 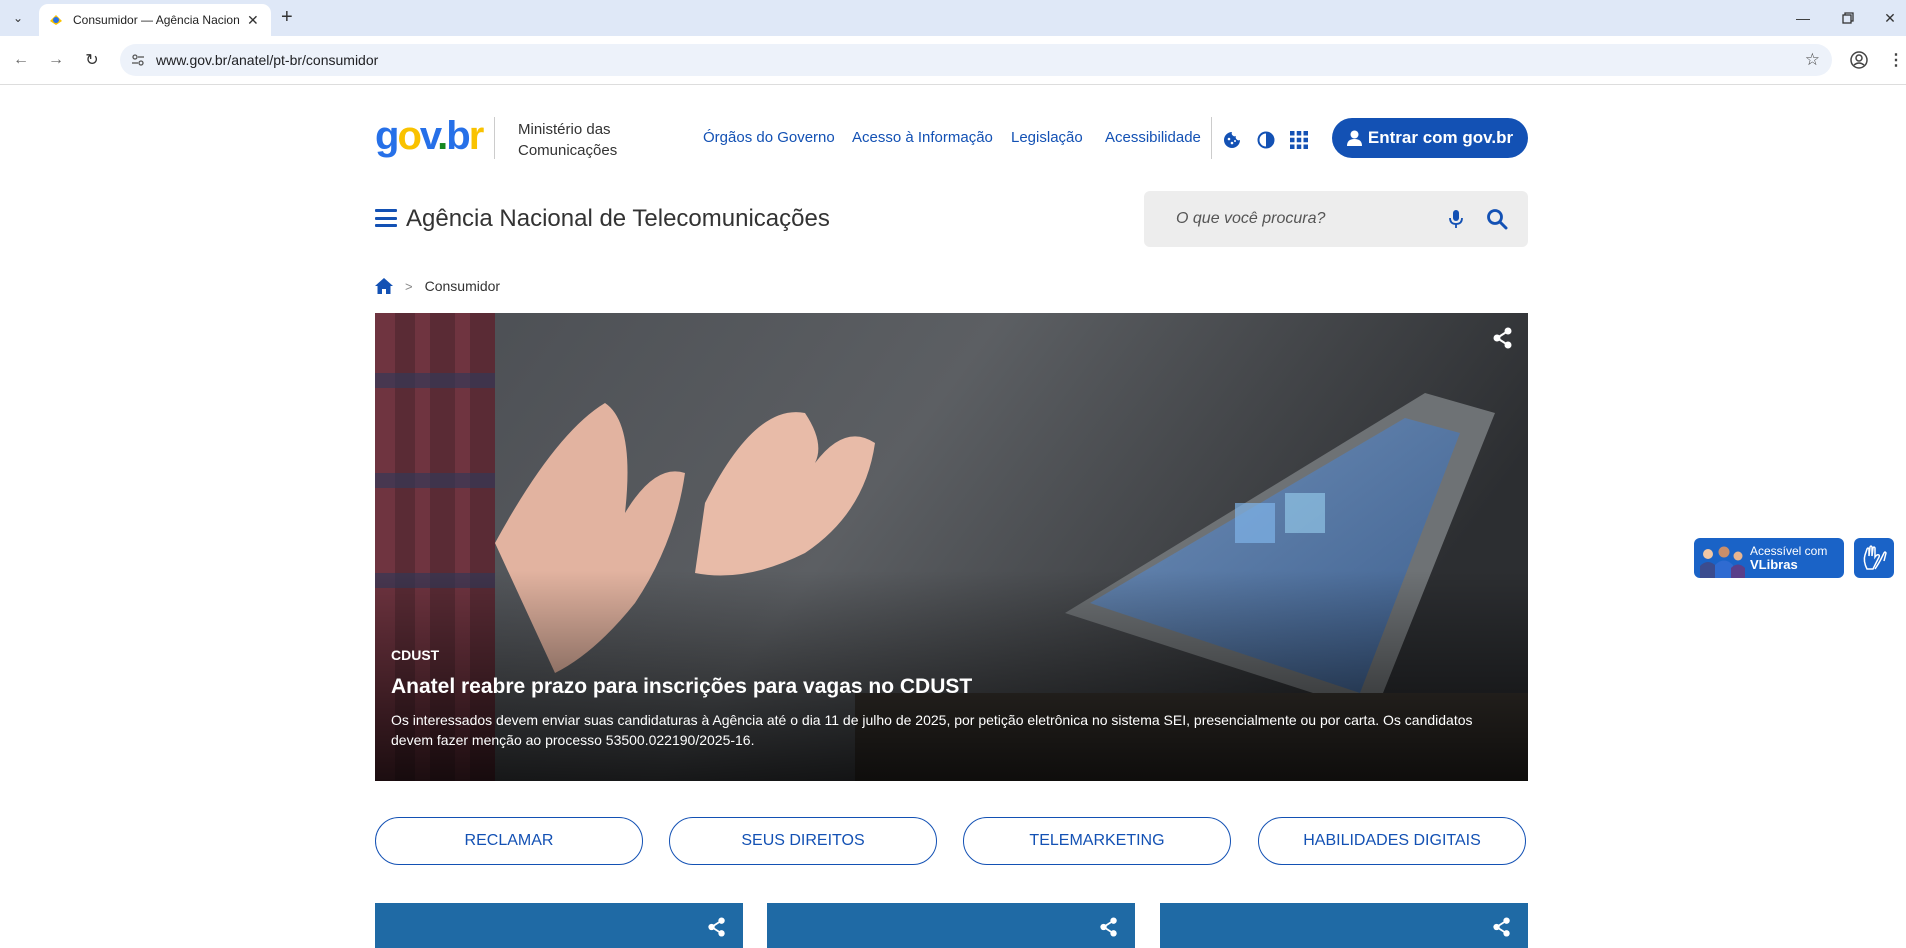 What do you see at coordinates (509, 841) in the screenshot?
I see `reclamar-button: RECLAMAR` at bounding box center [509, 841].